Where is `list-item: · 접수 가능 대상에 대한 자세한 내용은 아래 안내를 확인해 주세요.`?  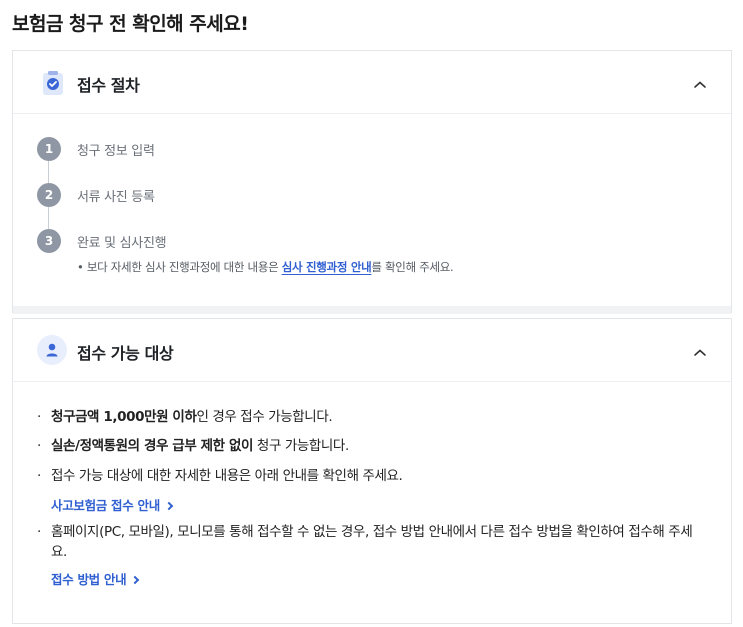
list-item: · 접수 가능 대상에 대한 자세한 내용은 아래 안내를 확인해 주세요. is located at coordinates (220, 476).